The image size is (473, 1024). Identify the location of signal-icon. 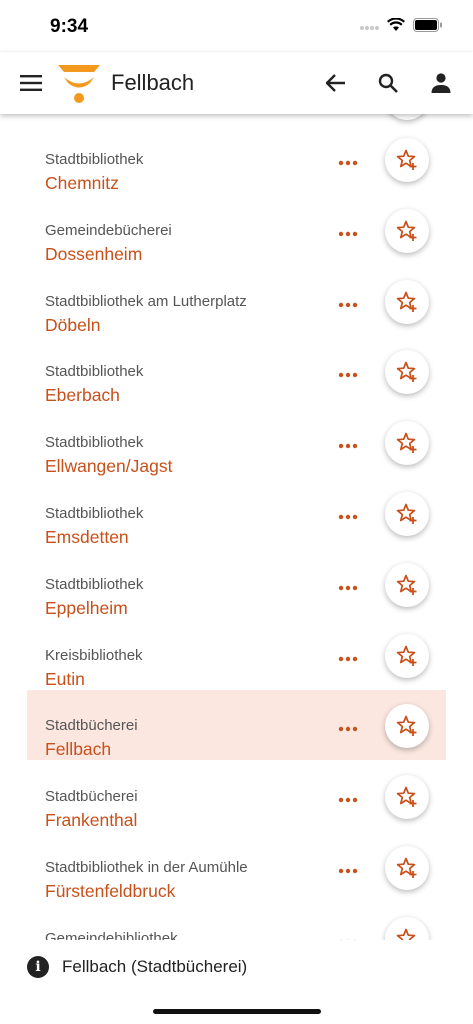
(369, 28).